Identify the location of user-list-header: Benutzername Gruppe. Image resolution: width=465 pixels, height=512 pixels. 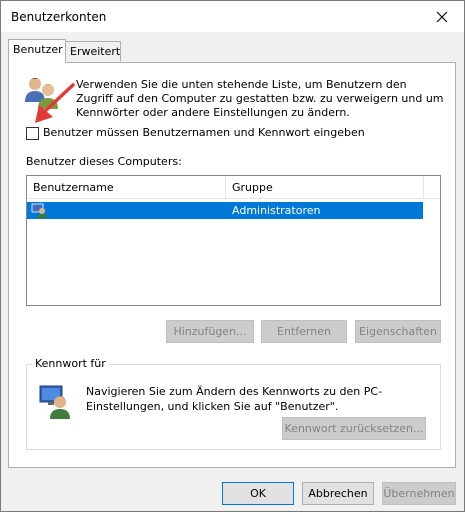
(233, 187).